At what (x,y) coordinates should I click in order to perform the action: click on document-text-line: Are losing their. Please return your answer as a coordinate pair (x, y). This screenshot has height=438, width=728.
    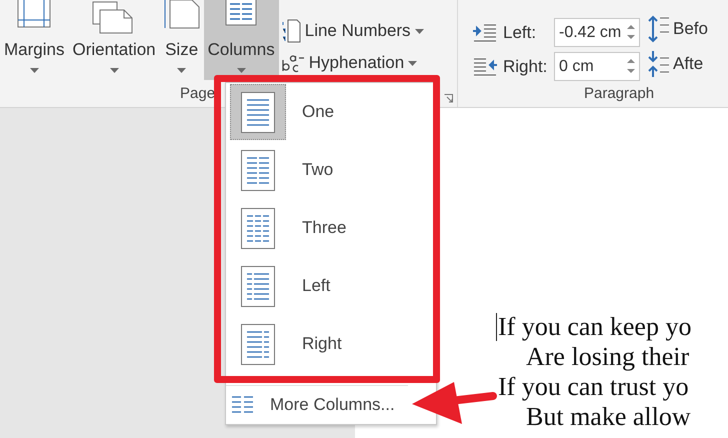
    Looking at the image, I should click on (607, 357).